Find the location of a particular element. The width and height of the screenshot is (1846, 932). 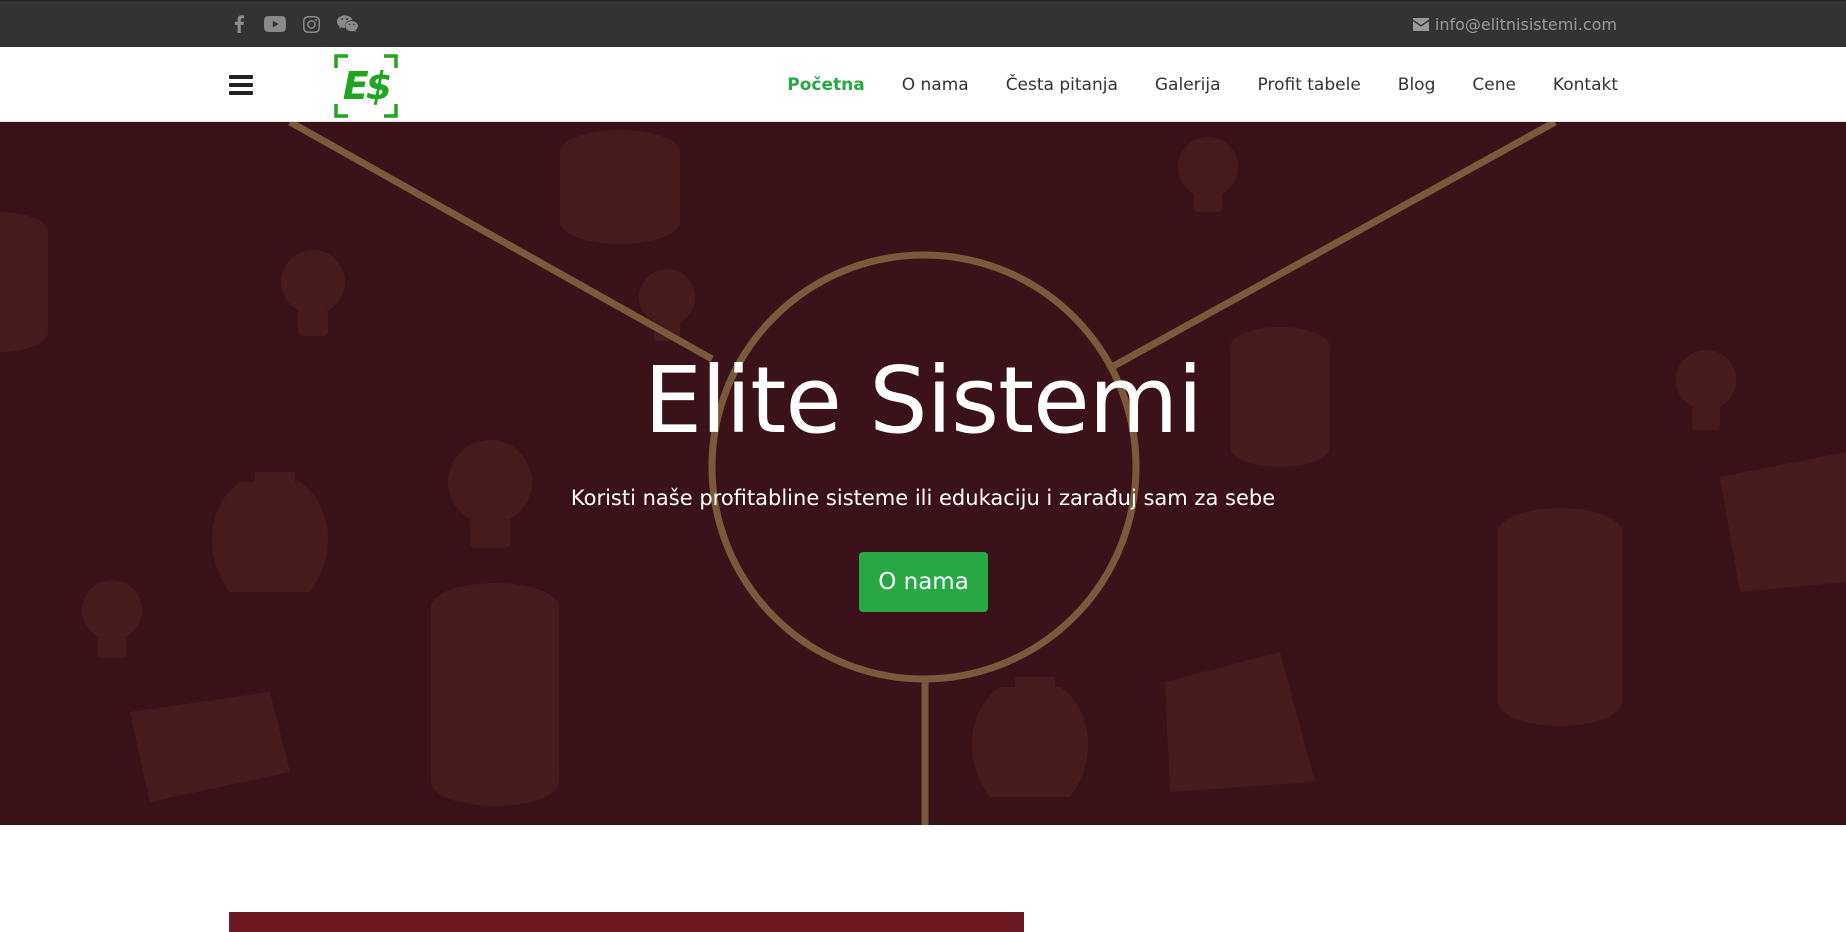

instagram-icon is located at coordinates (311, 24).